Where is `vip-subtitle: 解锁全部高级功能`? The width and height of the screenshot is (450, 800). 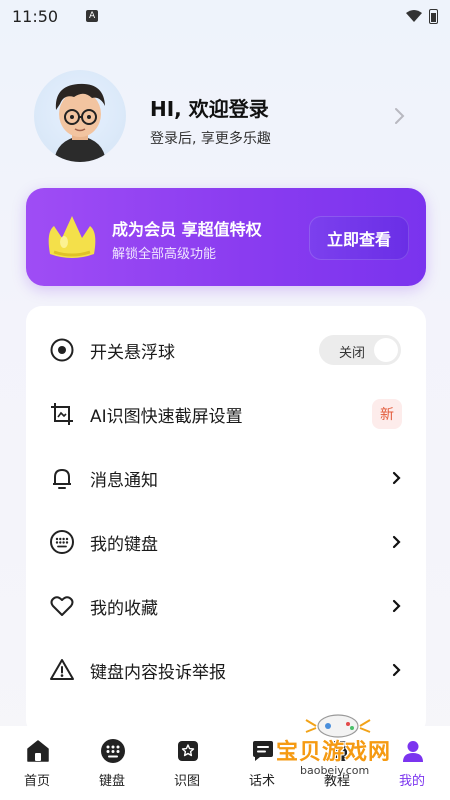 vip-subtitle: 解锁全部高级功能 is located at coordinates (164, 254).